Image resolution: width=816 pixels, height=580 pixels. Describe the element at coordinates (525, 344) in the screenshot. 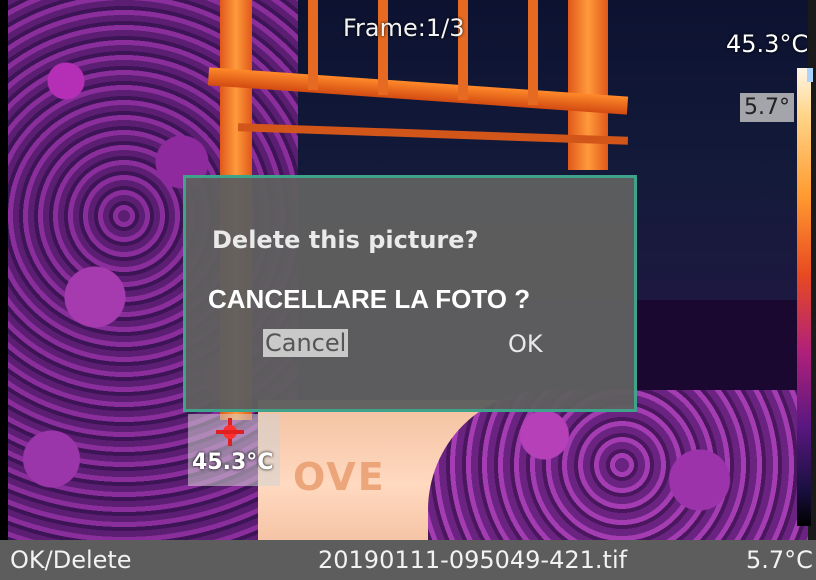

I see `ok-button: OK` at that location.